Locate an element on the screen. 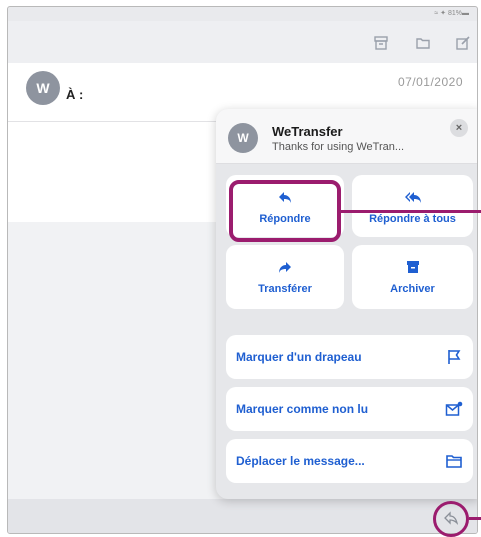 Image resolution: width=481 pixels, height=537 pixels. message-date: 07/01/2020 is located at coordinates (430, 82).